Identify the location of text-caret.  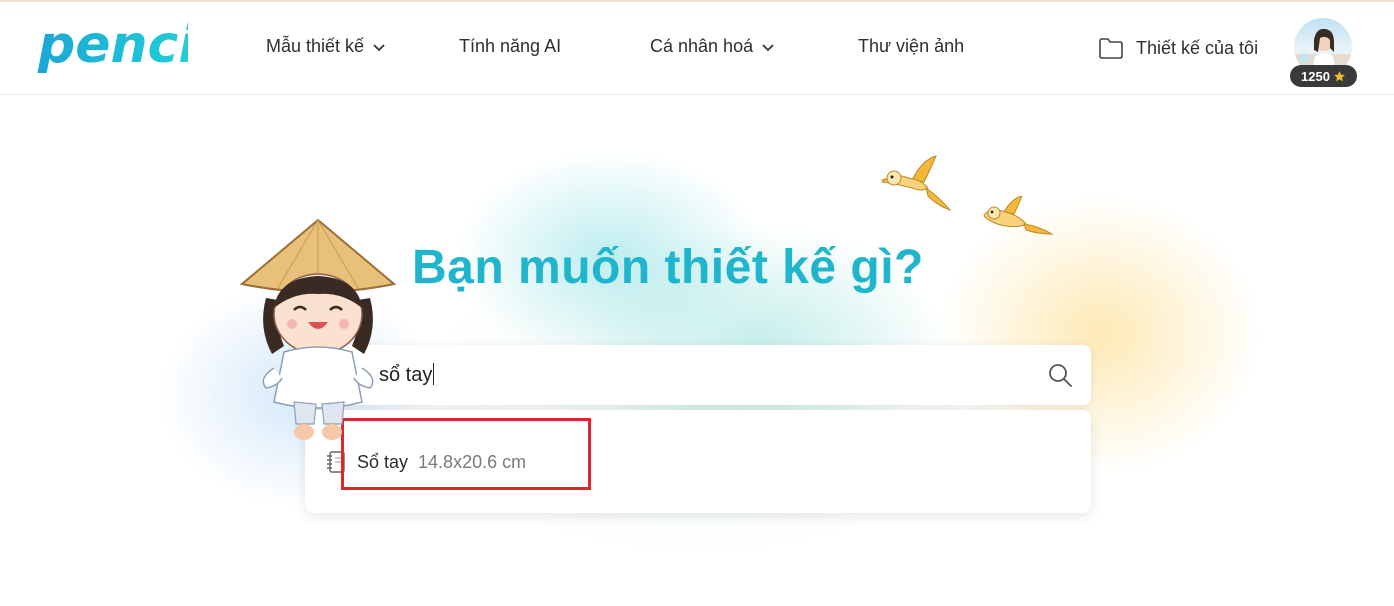
(434, 374).